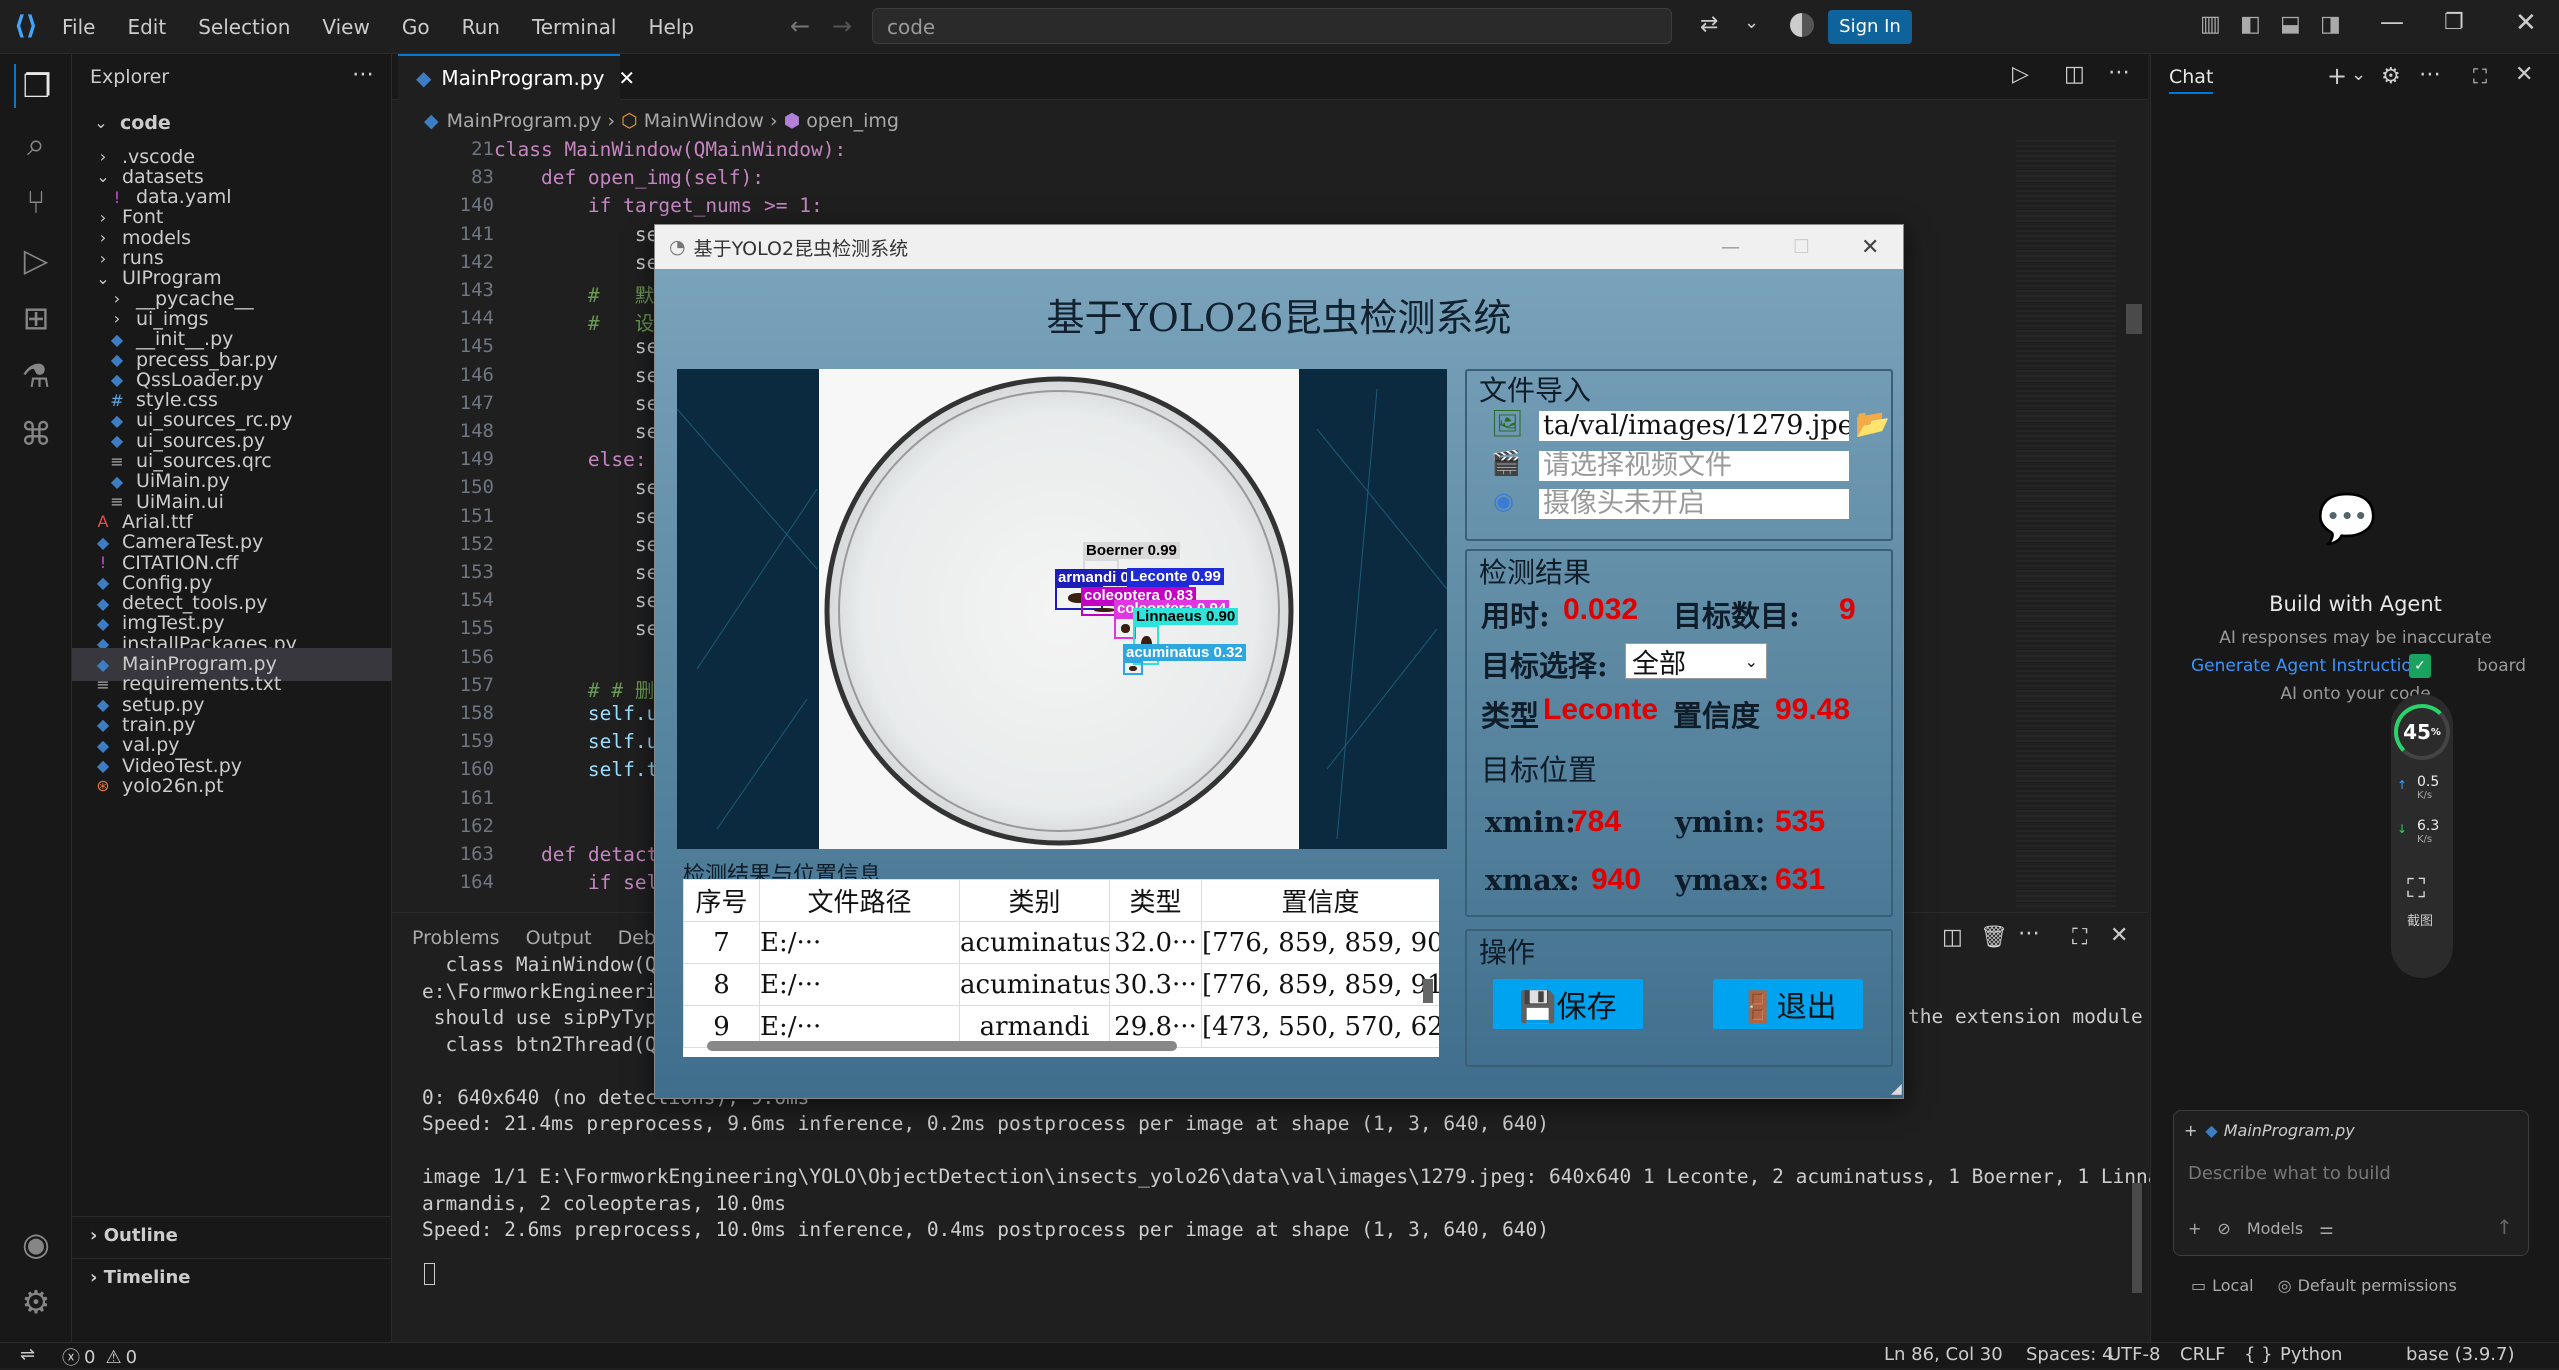 The image size is (2559, 1370). What do you see at coordinates (2223, 1228) in the screenshot?
I see `mode-icon: ⊘` at bounding box center [2223, 1228].